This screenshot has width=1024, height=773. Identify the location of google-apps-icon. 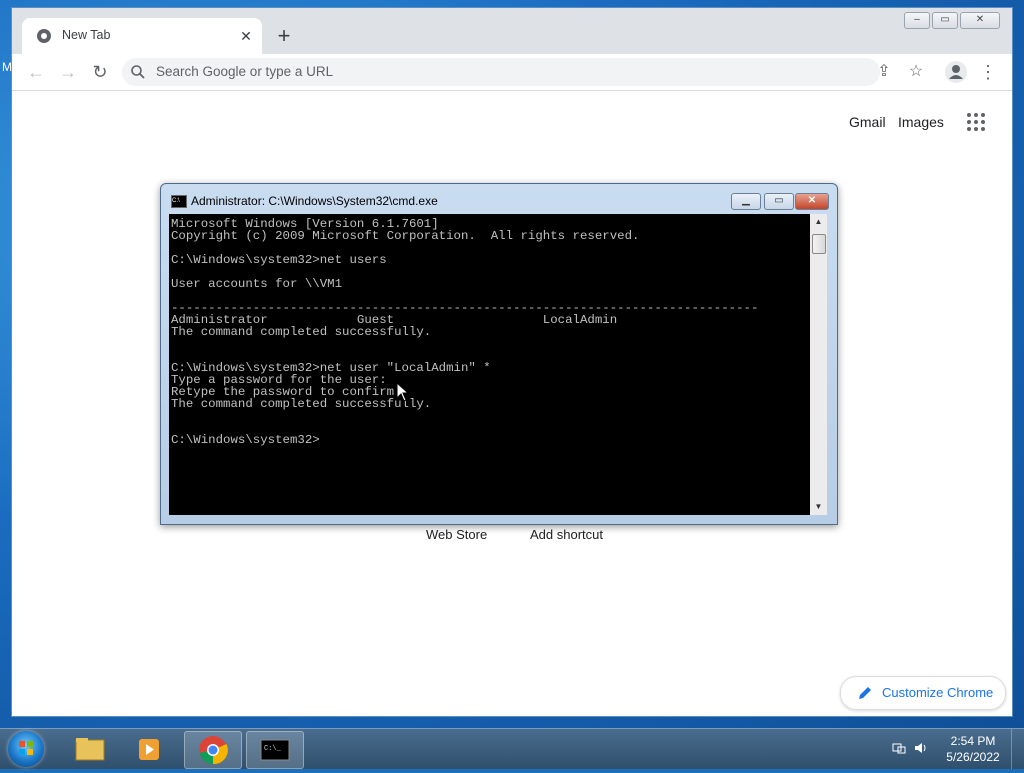
(976, 122).